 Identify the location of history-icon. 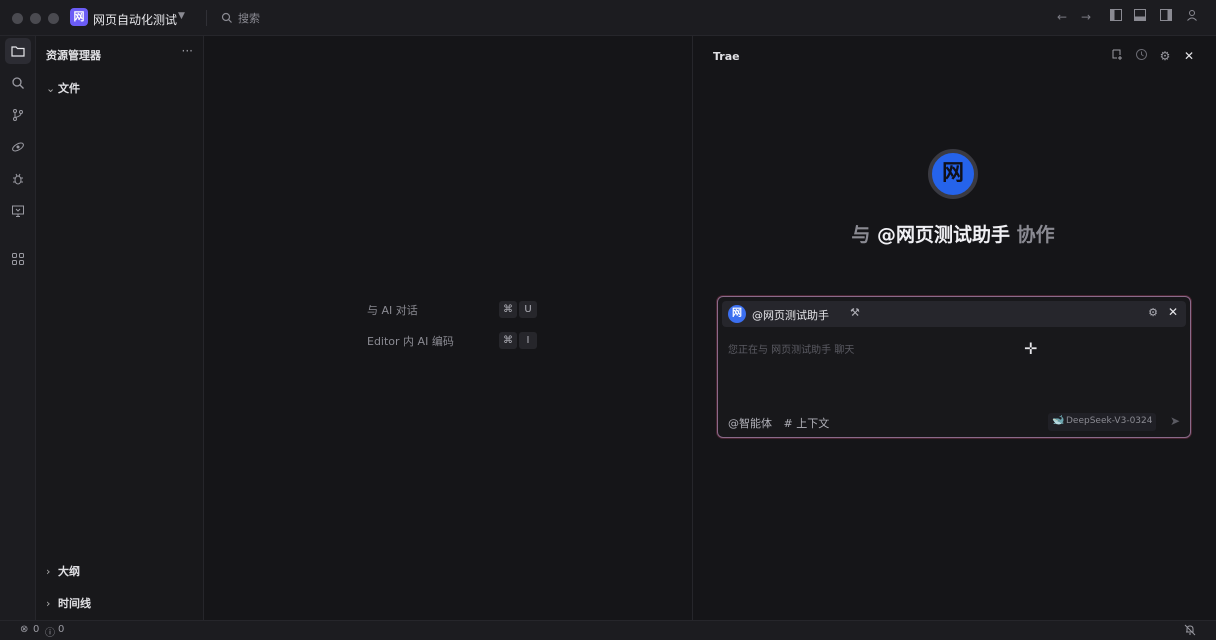
(1141, 56).